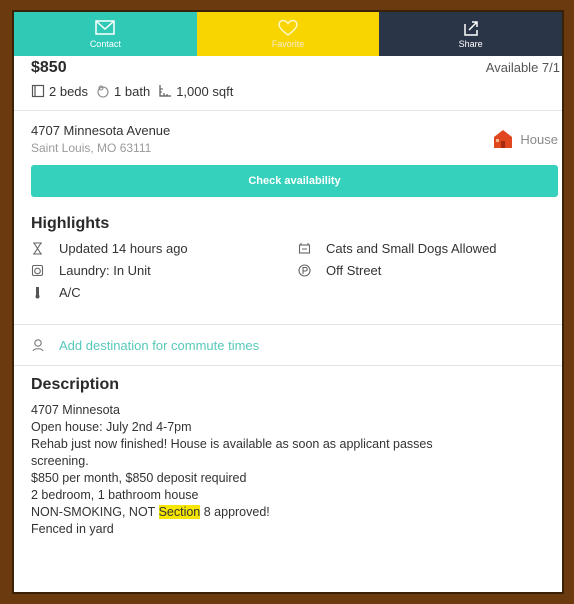  I want to click on pet-icon, so click(304, 248).